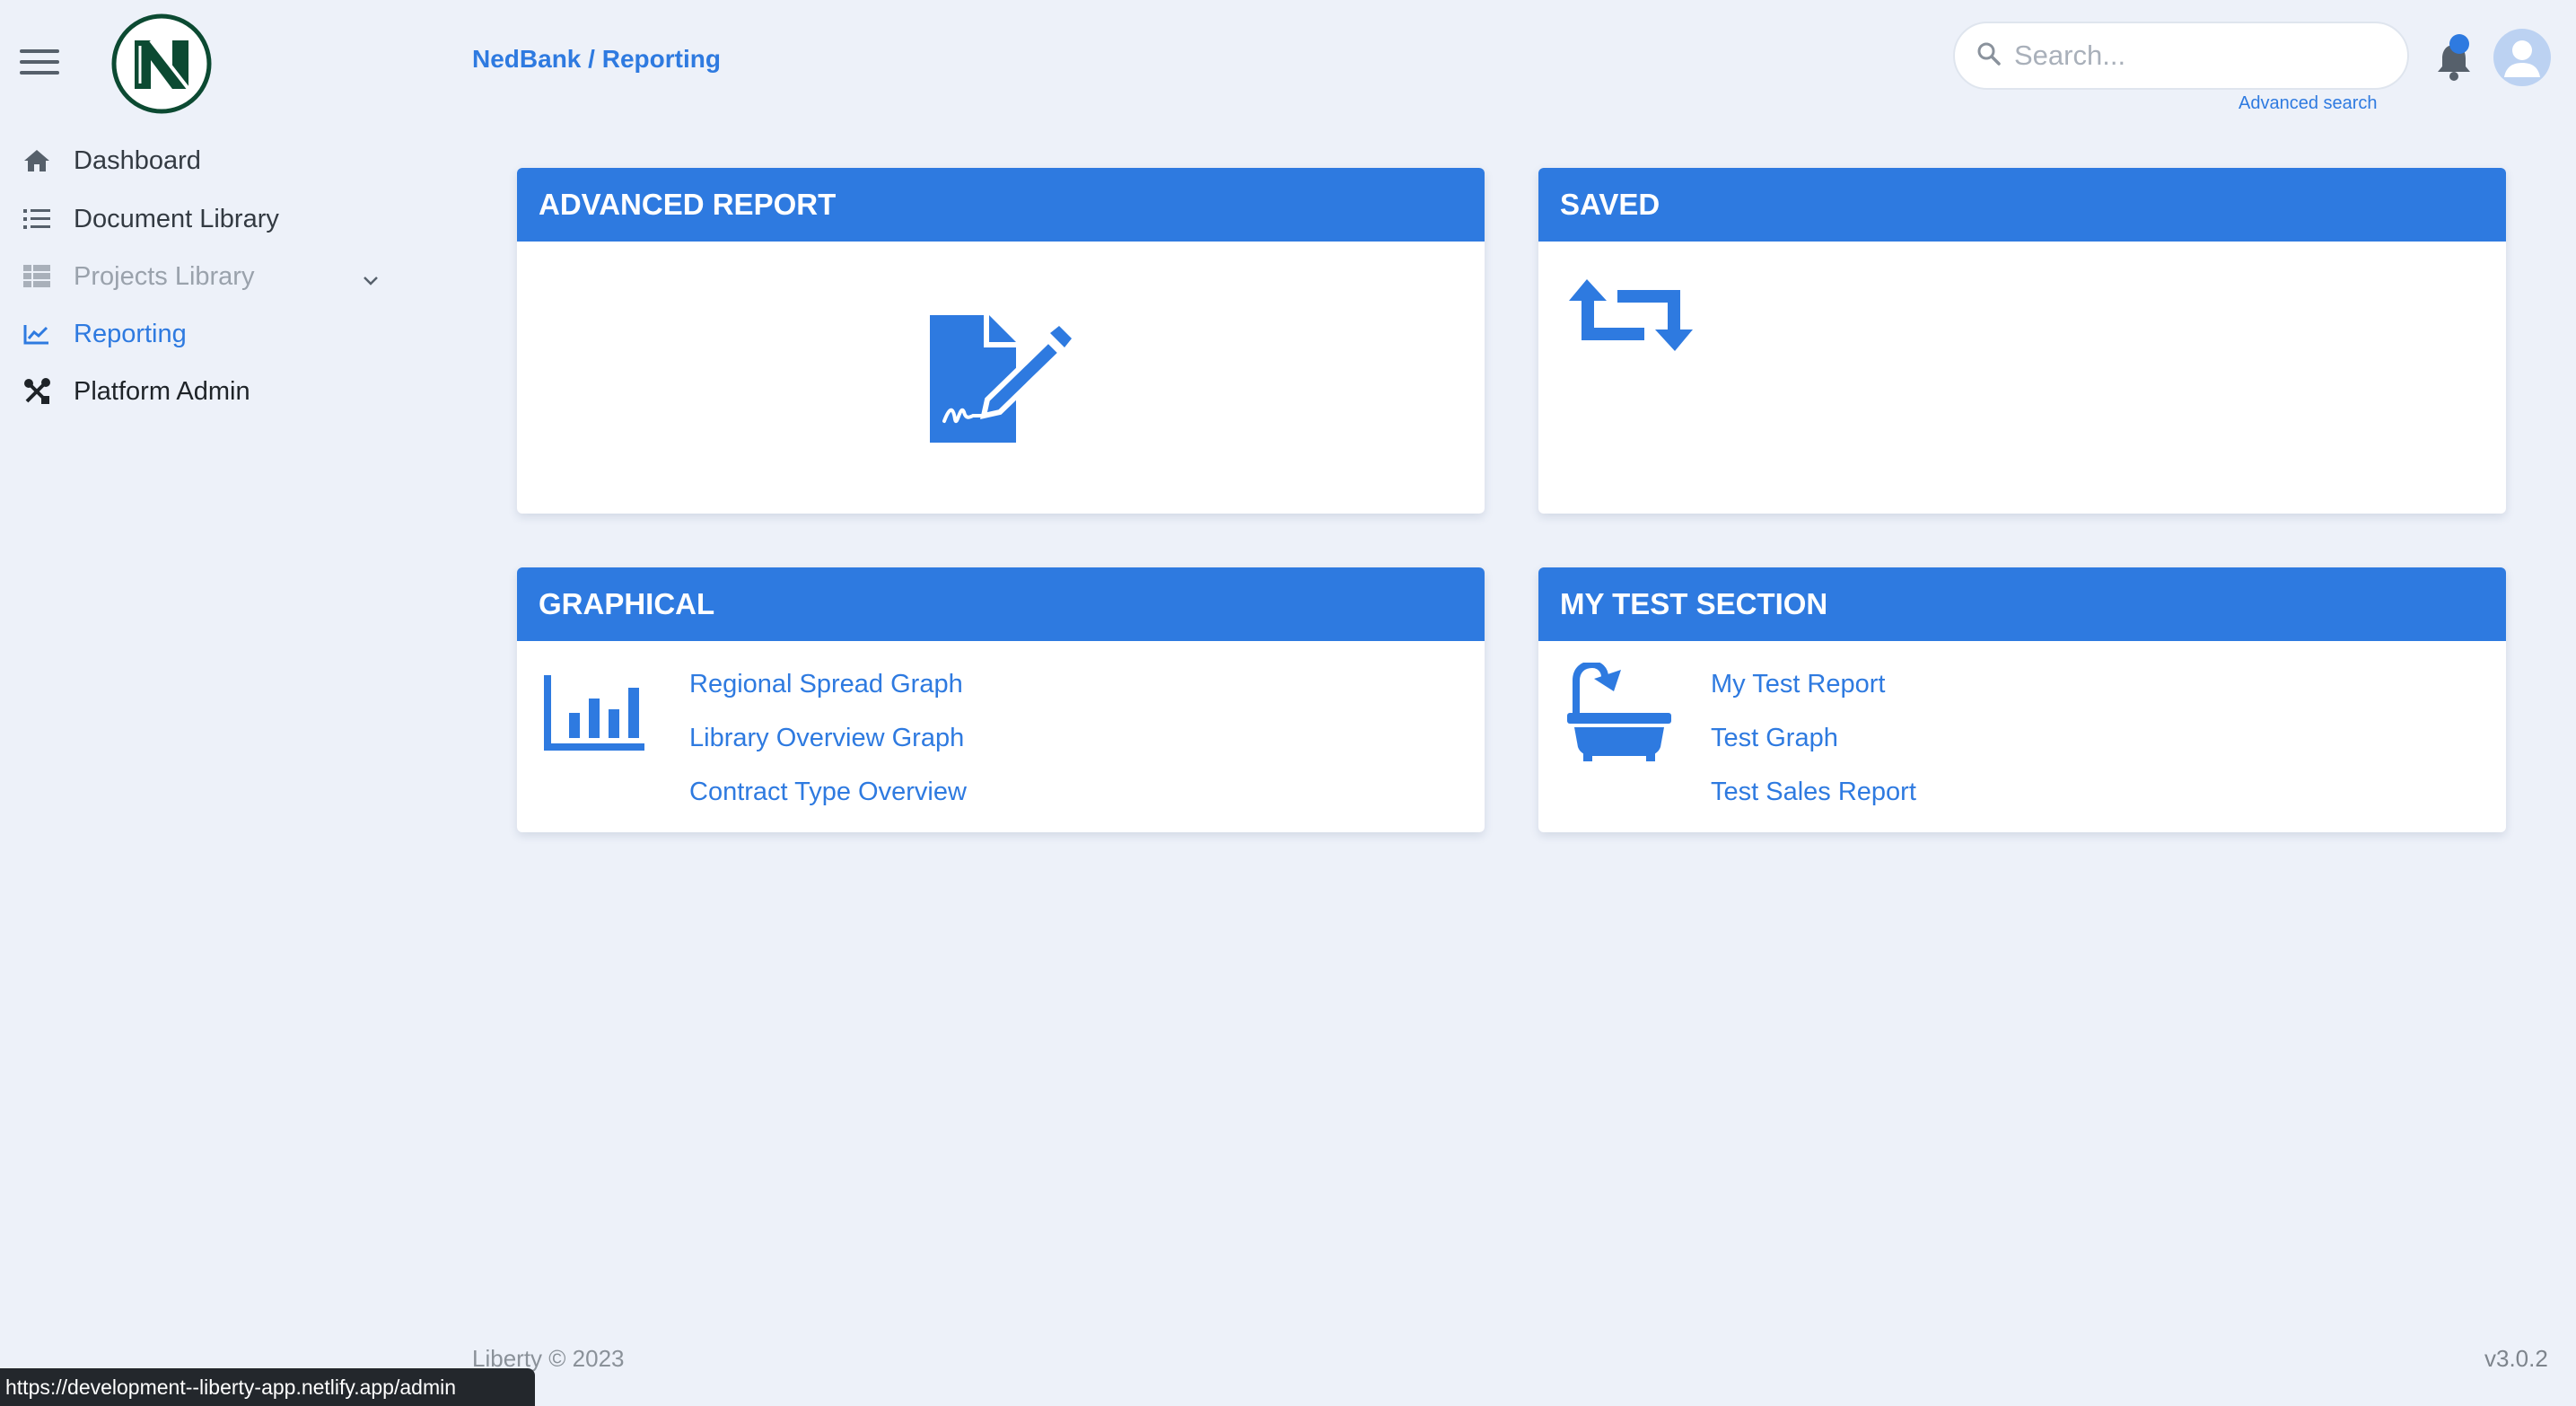 The width and height of the screenshot is (2576, 1406). What do you see at coordinates (1000, 383) in the screenshot?
I see `file-signature-icon` at bounding box center [1000, 383].